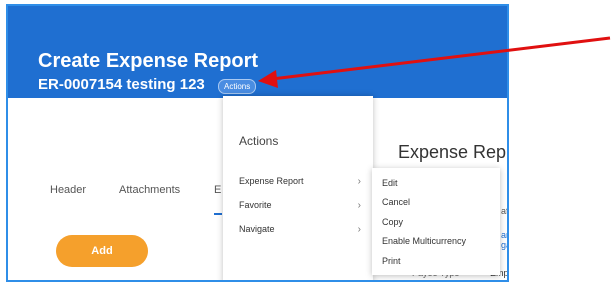  Describe the element at coordinates (504, 245) in the screenshot. I see `link-fragment-gai: gai` at that location.